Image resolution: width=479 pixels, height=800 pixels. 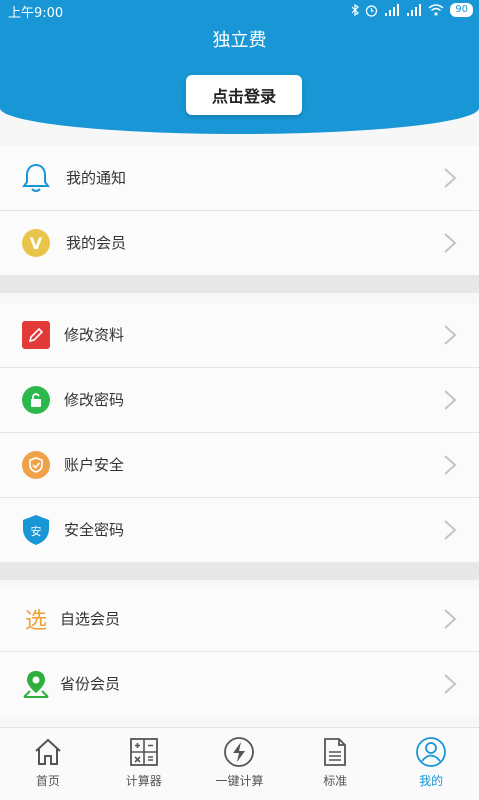 What do you see at coordinates (239, 40) in the screenshot?
I see `page-title: 独立费` at bounding box center [239, 40].